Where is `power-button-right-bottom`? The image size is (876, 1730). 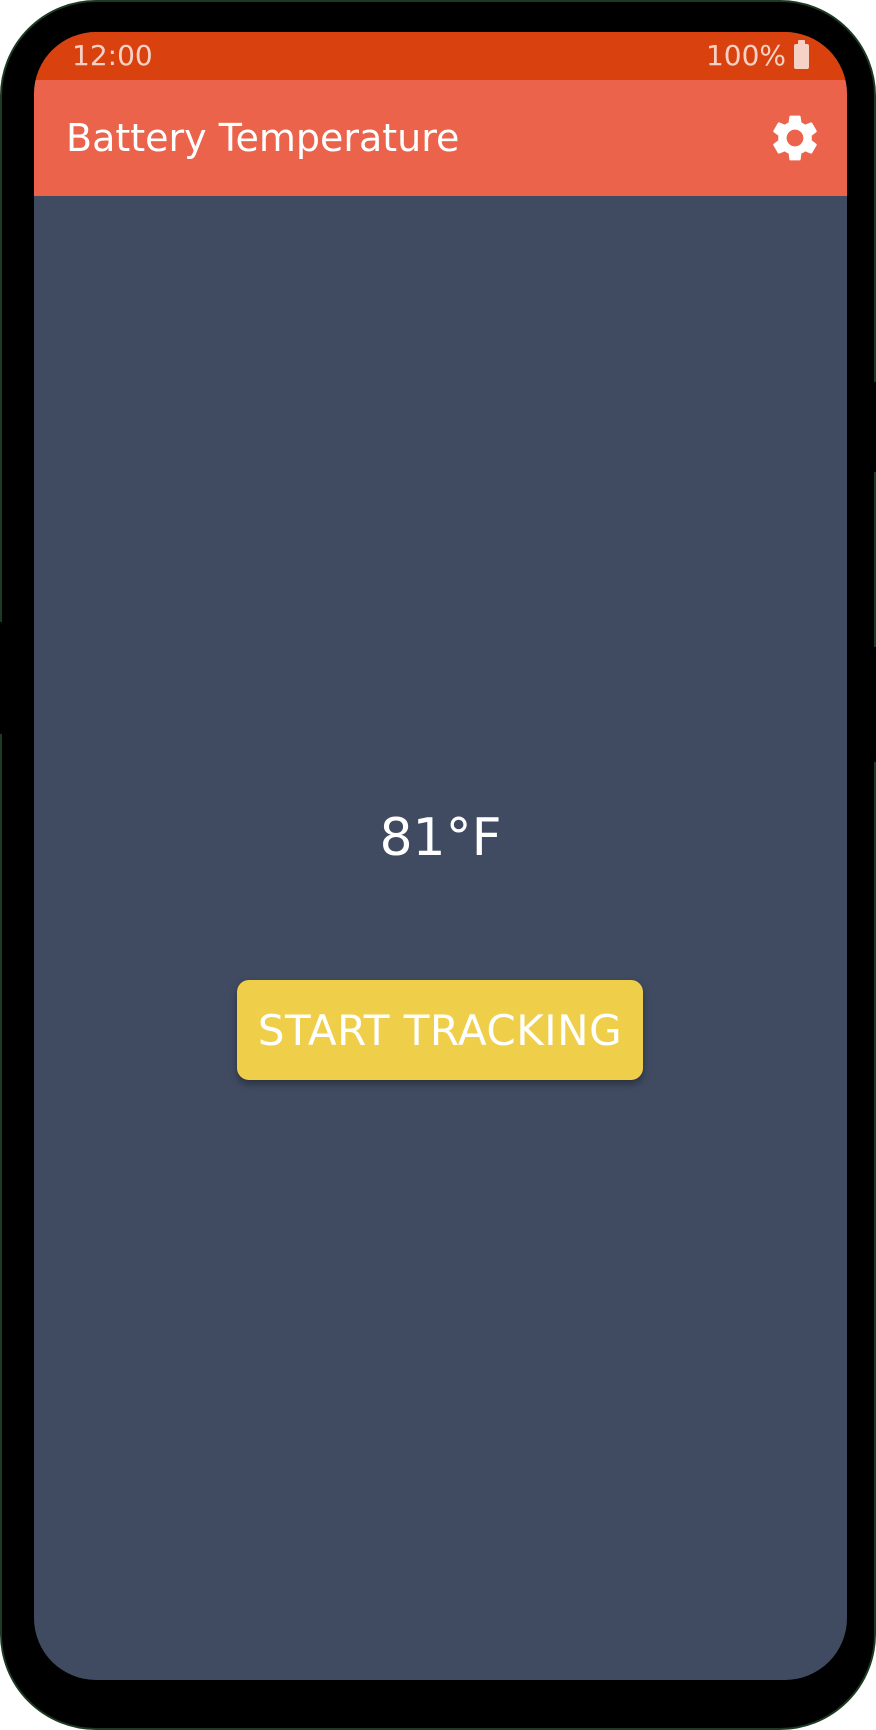
power-button-right-bottom is located at coordinates (874, 704).